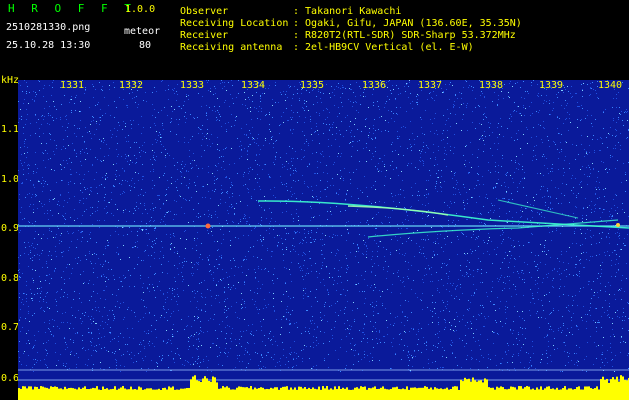  I want to click on info-label-antenna: Receiving antenna, so click(231, 47).